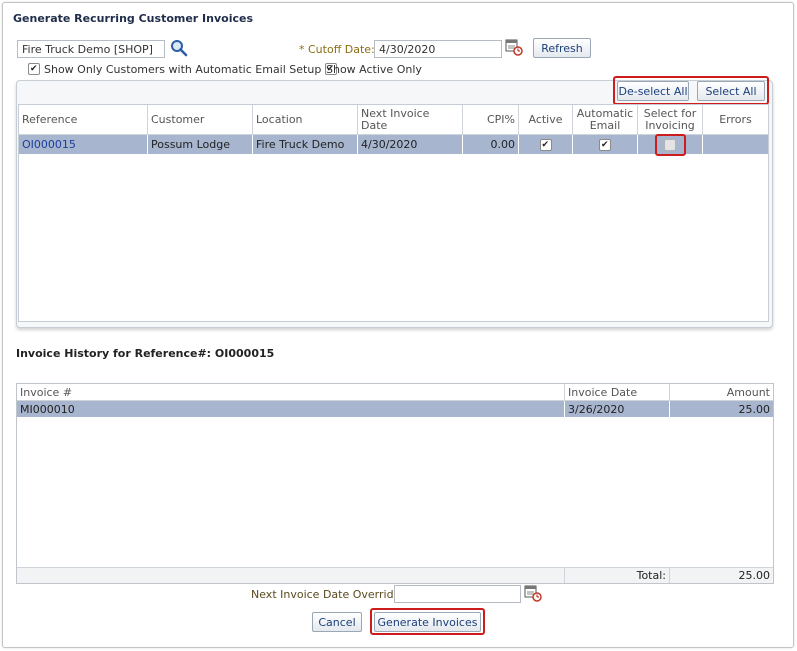  Describe the element at coordinates (605, 125) in the screenshot. I see `column-header-automatic-email-line2: Email` at that location.